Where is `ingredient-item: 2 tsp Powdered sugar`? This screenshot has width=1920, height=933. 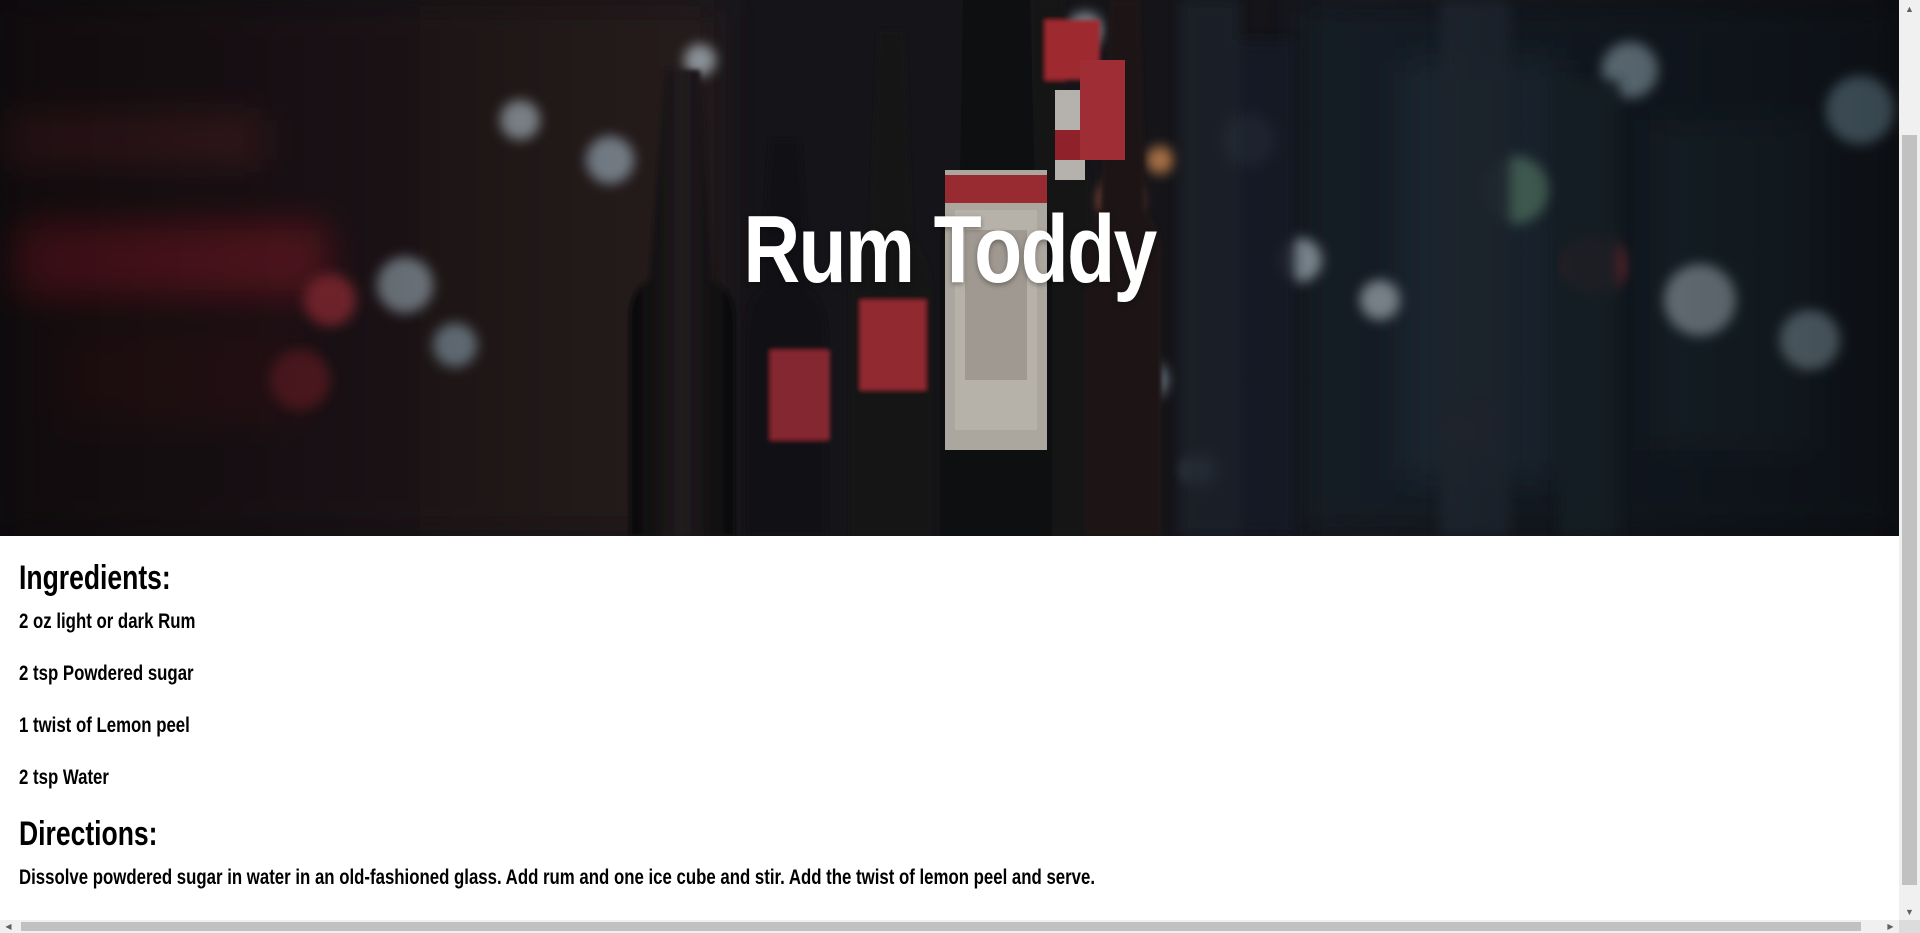
ingredient-item: 2 tsp Powdered sugar is located at coordinates (106, 673).